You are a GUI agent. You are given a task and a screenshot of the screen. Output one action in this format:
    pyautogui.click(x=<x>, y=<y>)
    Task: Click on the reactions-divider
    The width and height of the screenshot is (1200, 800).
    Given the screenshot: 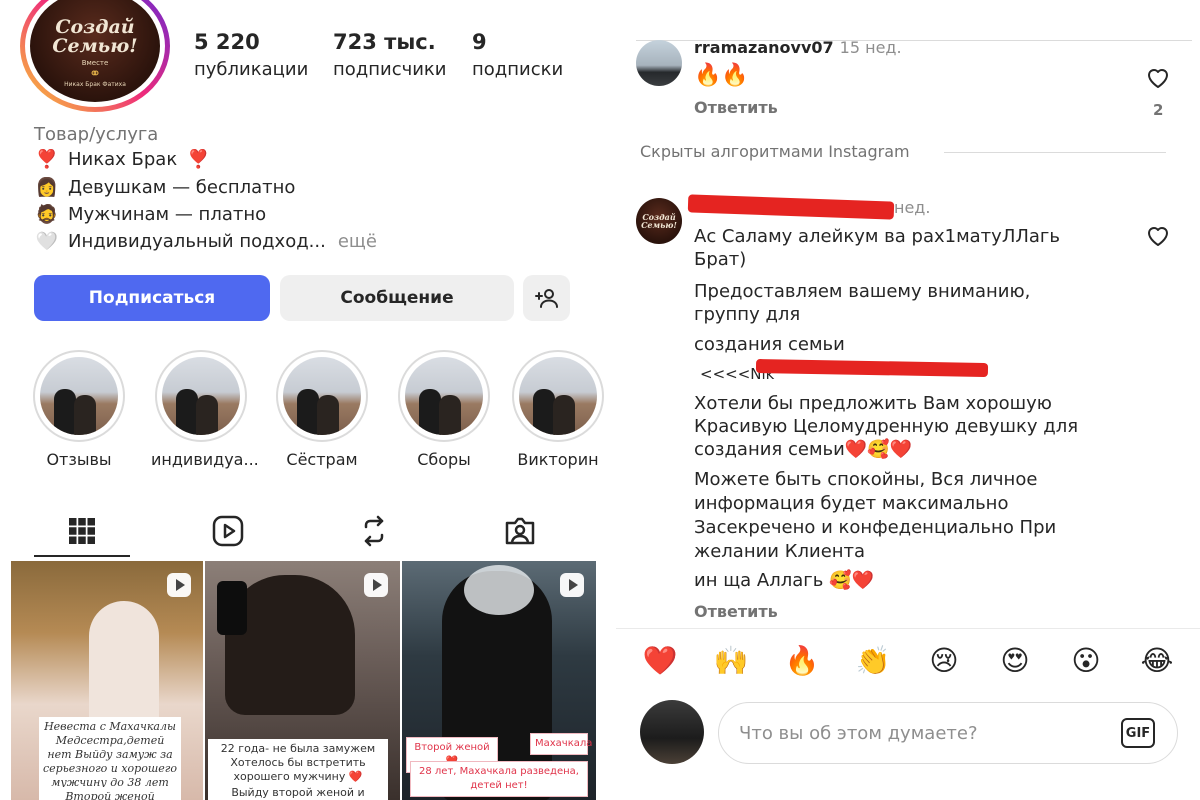 What is the action you would take?
    pyautogui.click(x=908, y=628)
    